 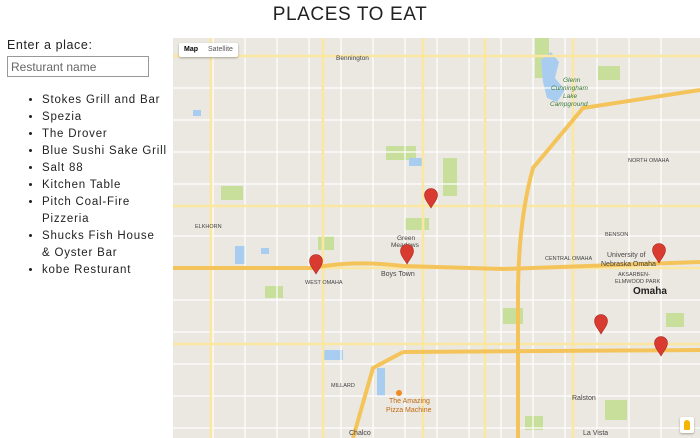 What do you see at coordinates (78, 66) in the screenshot?
I see `place-search-input` at bounding box center [78, 66].